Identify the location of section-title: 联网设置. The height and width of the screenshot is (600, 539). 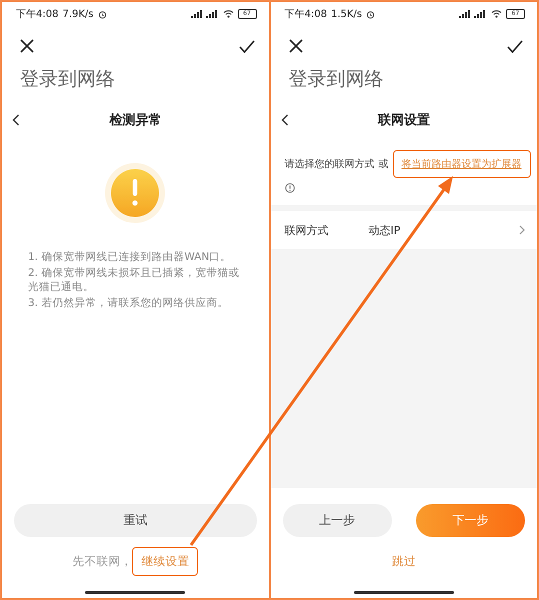
(404, 120).